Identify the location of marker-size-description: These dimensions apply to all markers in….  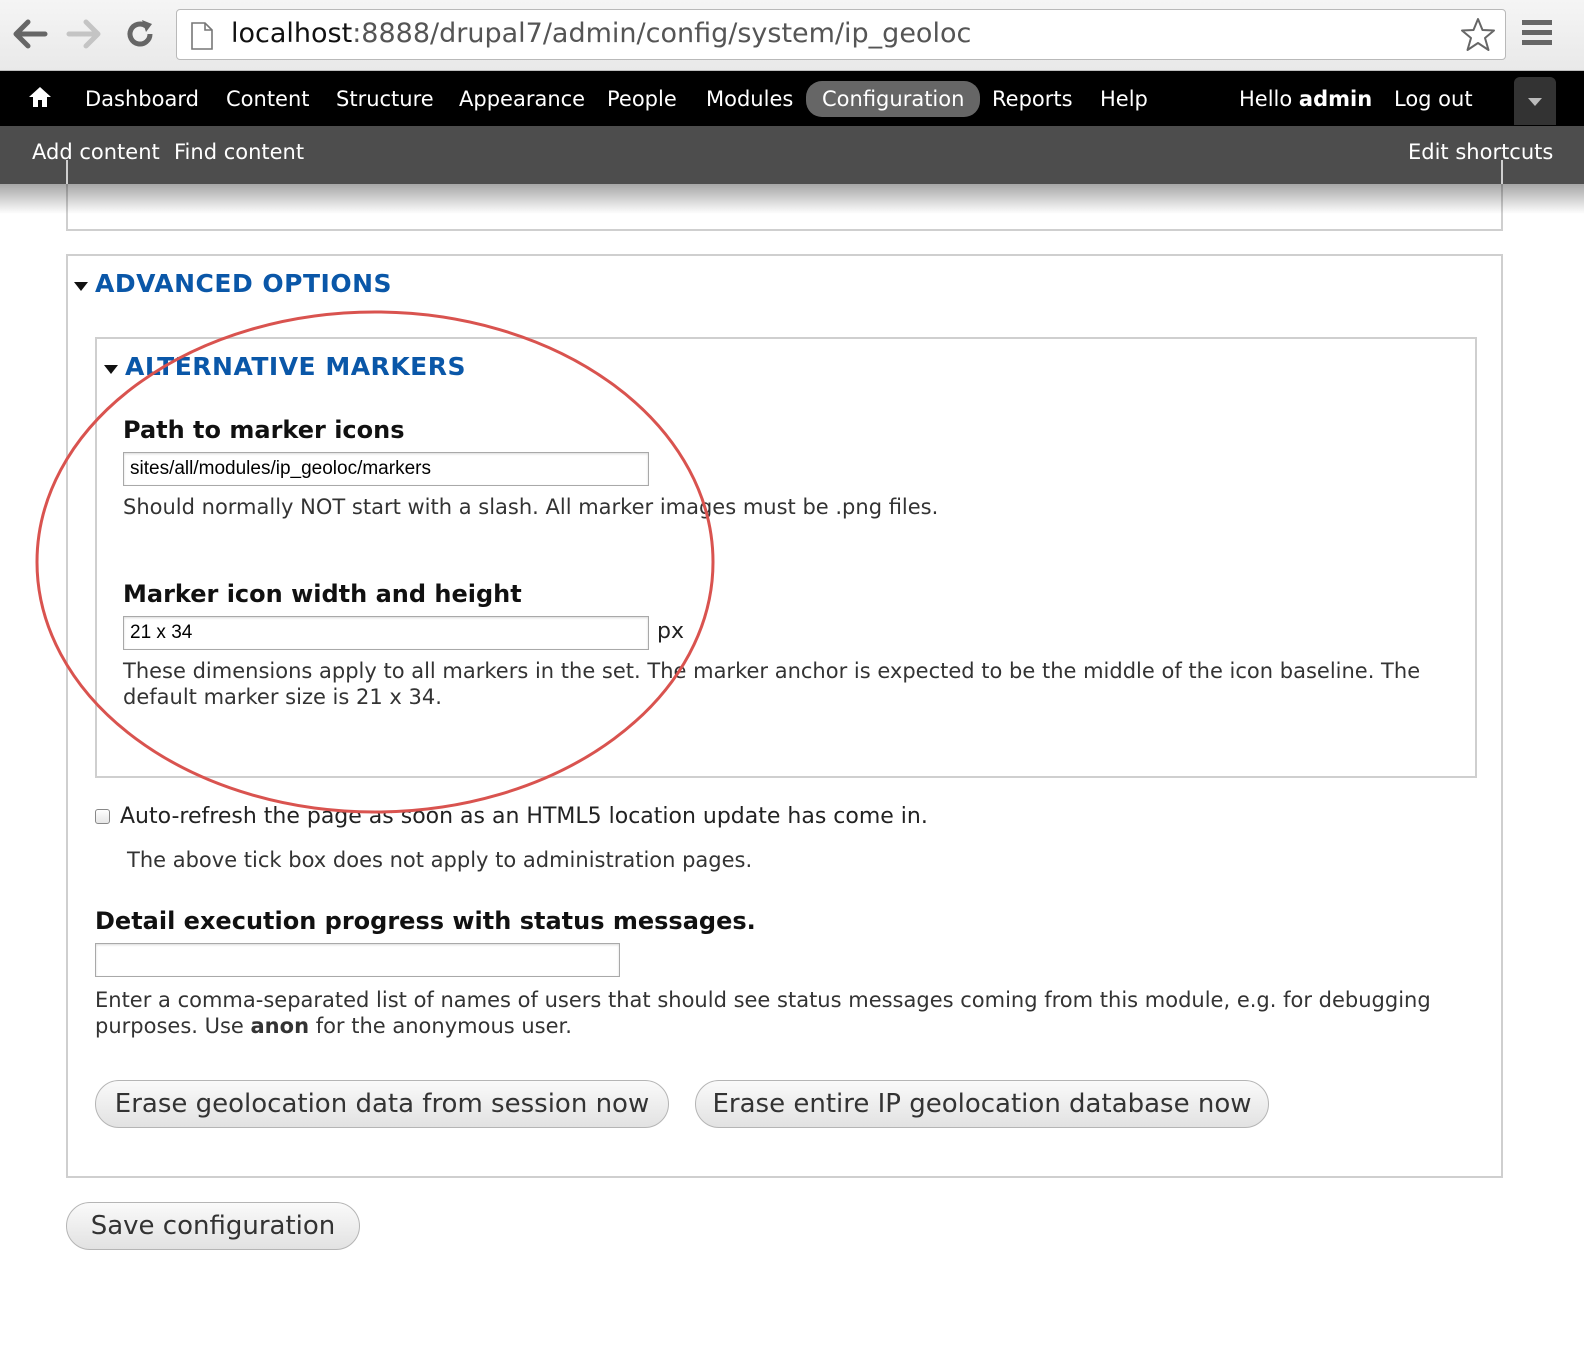
(772, 684).